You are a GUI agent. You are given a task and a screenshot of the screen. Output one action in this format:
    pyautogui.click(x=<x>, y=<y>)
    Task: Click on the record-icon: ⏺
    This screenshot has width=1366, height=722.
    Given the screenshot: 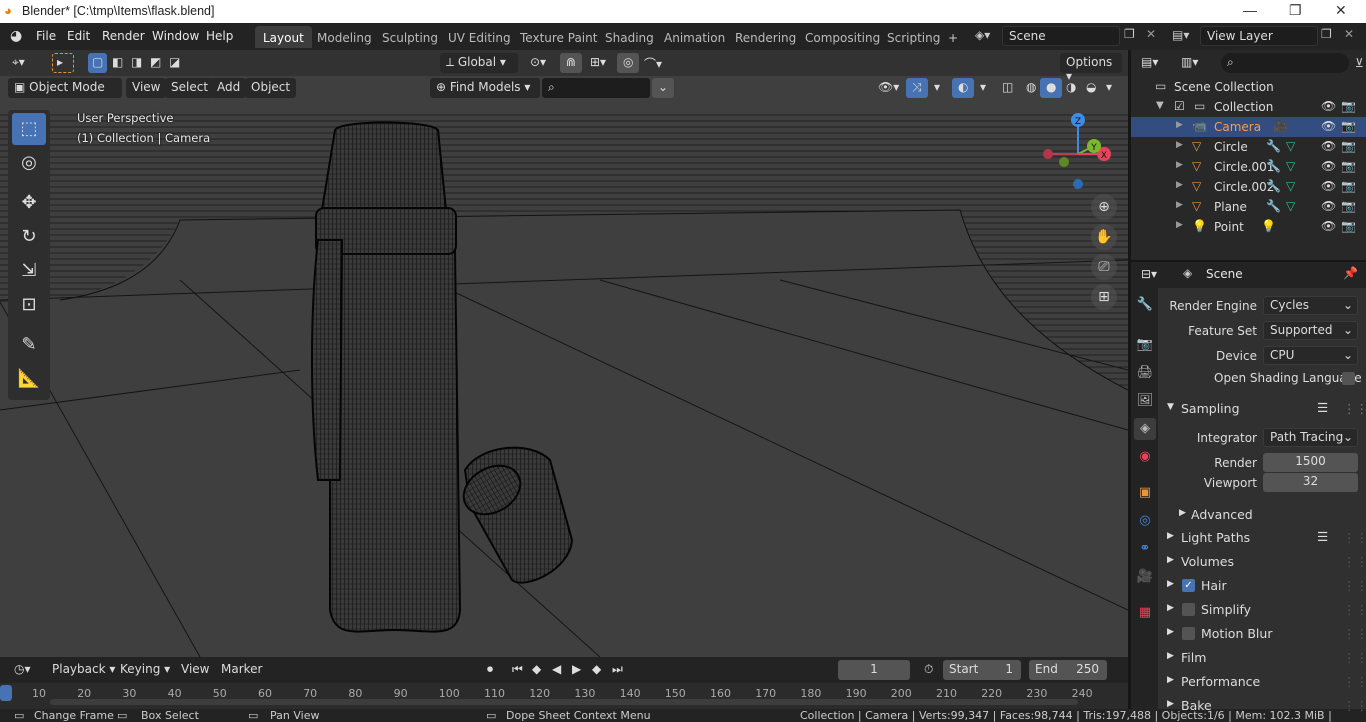 What is the action you would take?
    pyautogui.click(x=490, y=670)
    